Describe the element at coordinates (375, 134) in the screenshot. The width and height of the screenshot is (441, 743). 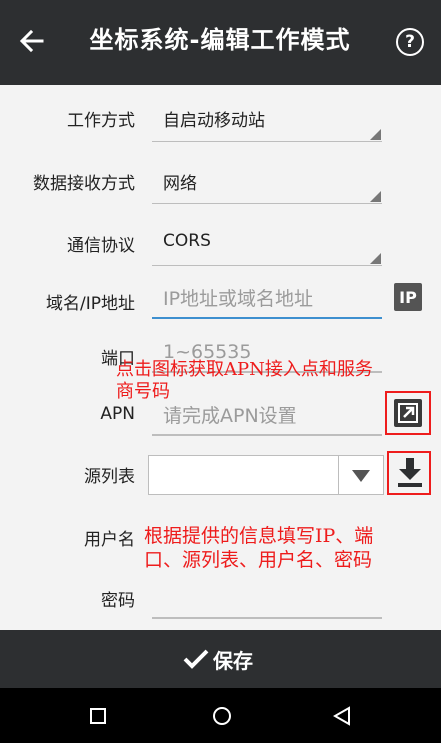
I see `work-mode-dropdown-icon` at that location.